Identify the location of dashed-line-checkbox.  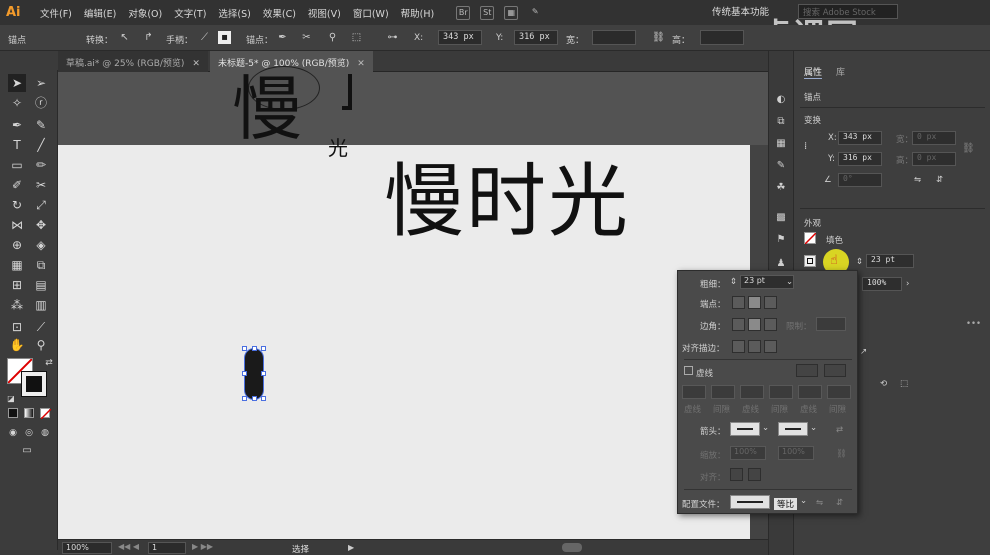
(688, 370).